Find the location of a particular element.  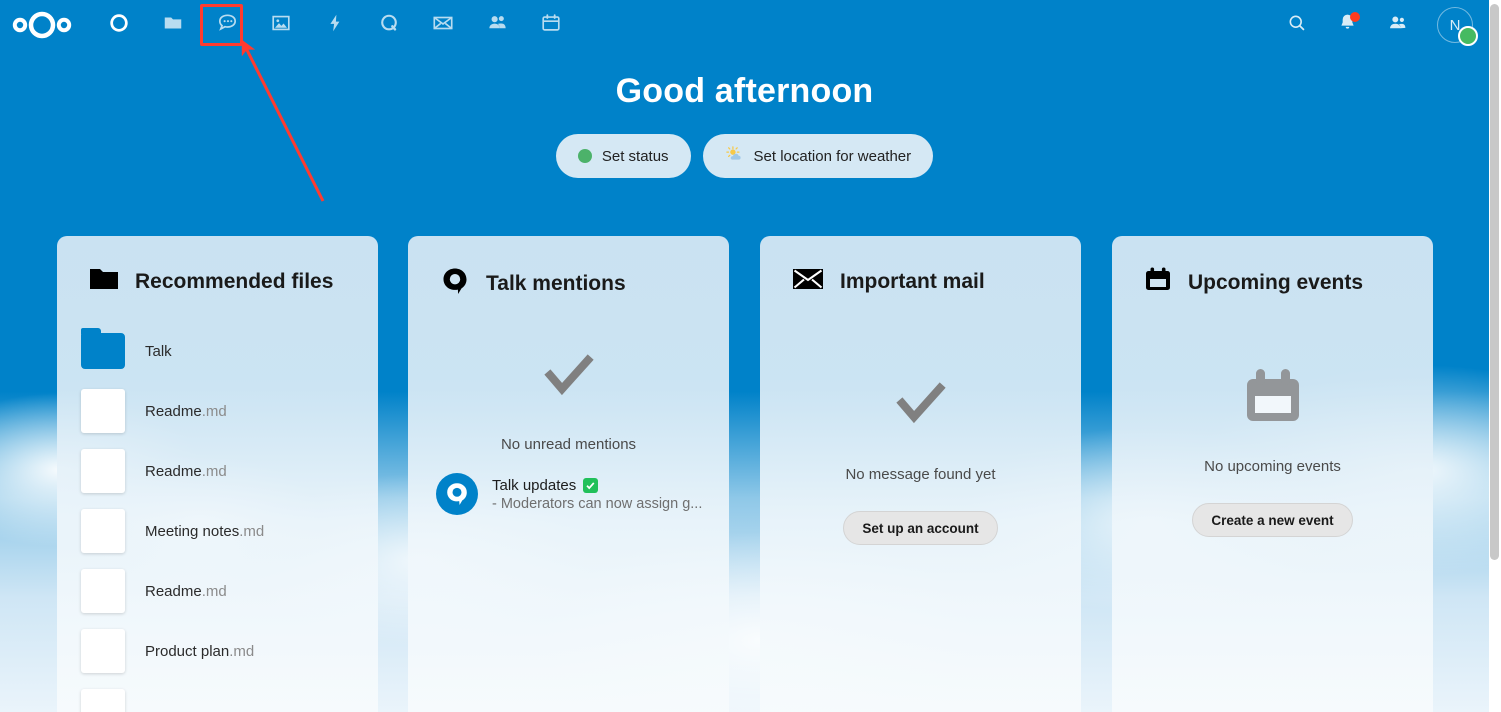

set-weather-location-button: Set location for weather is located at coordinates (818, 156).